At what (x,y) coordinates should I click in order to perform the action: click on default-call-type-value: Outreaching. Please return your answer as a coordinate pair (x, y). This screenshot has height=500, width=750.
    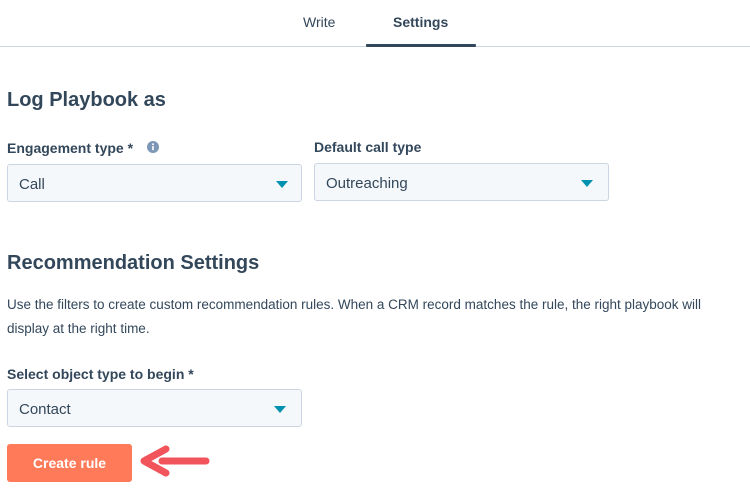
    Looking at the image, I should click on (367, 183).